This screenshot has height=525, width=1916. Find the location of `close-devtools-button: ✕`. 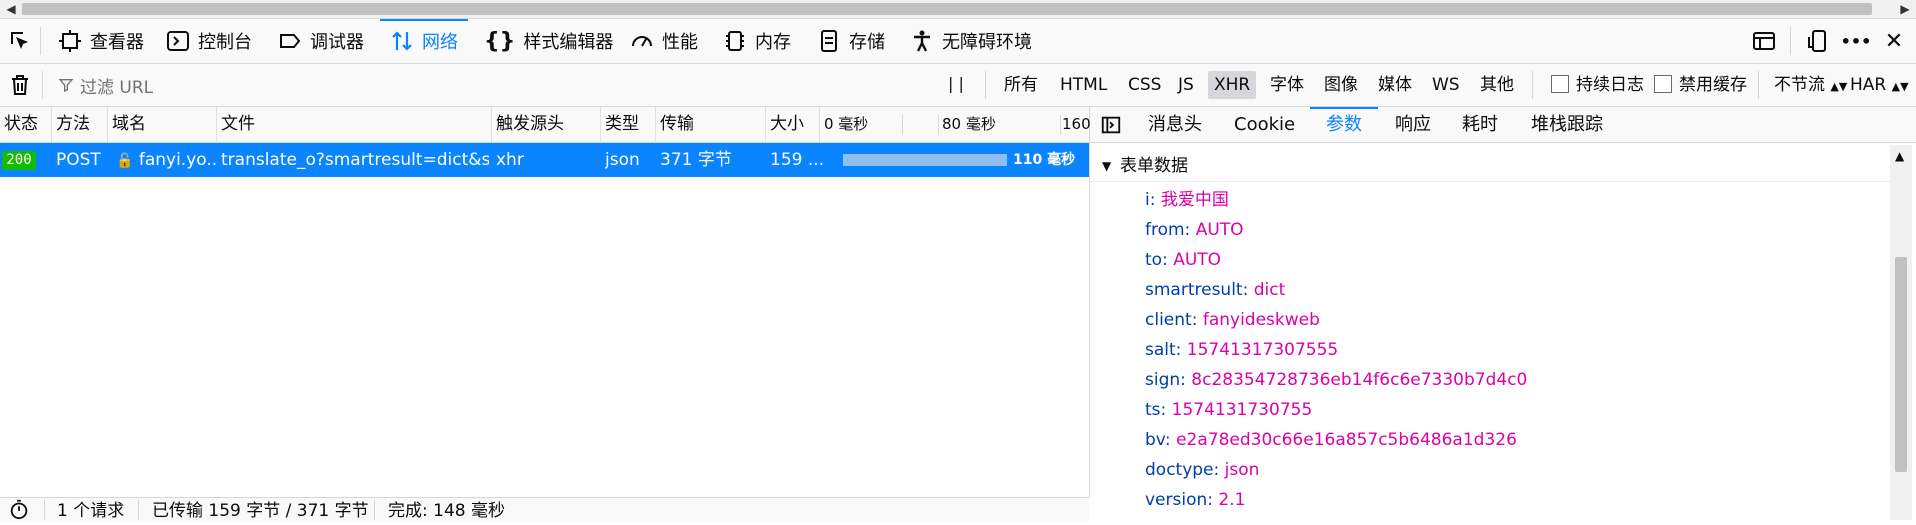

close-devtools-button: ✕ is located at coordinates (1894, 41).